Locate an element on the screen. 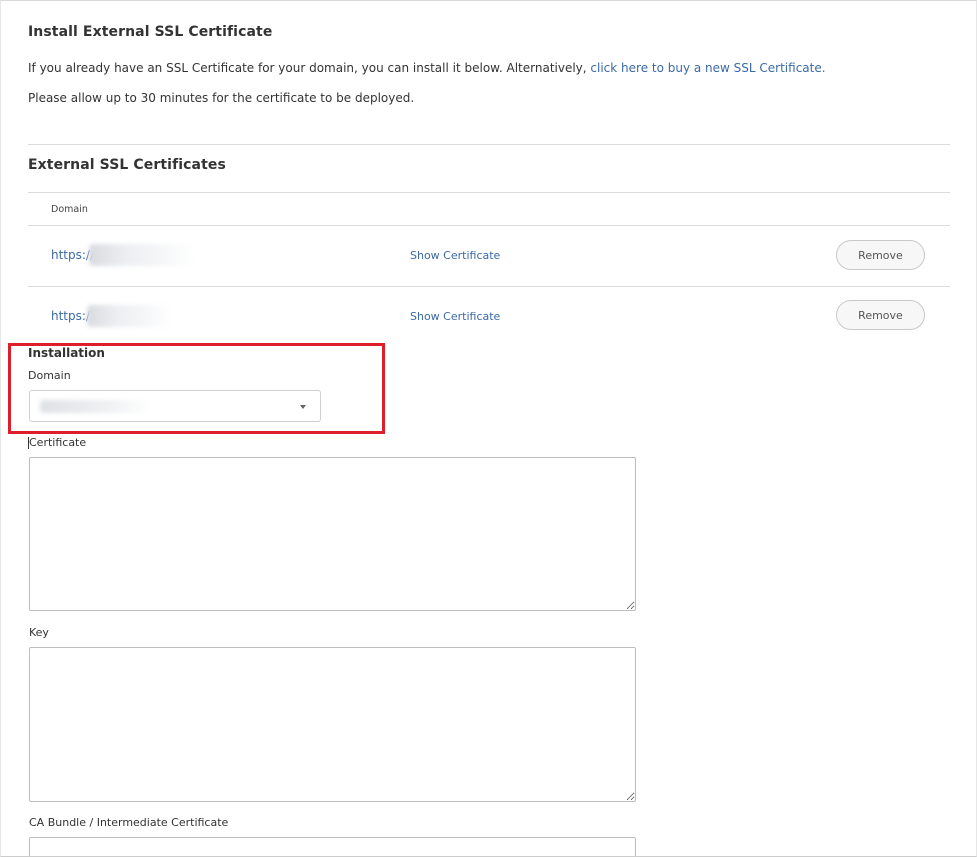 This screenshot has height=857, width=977. certificates-title: External SSL Certificates is located at coordinates (127, 165).